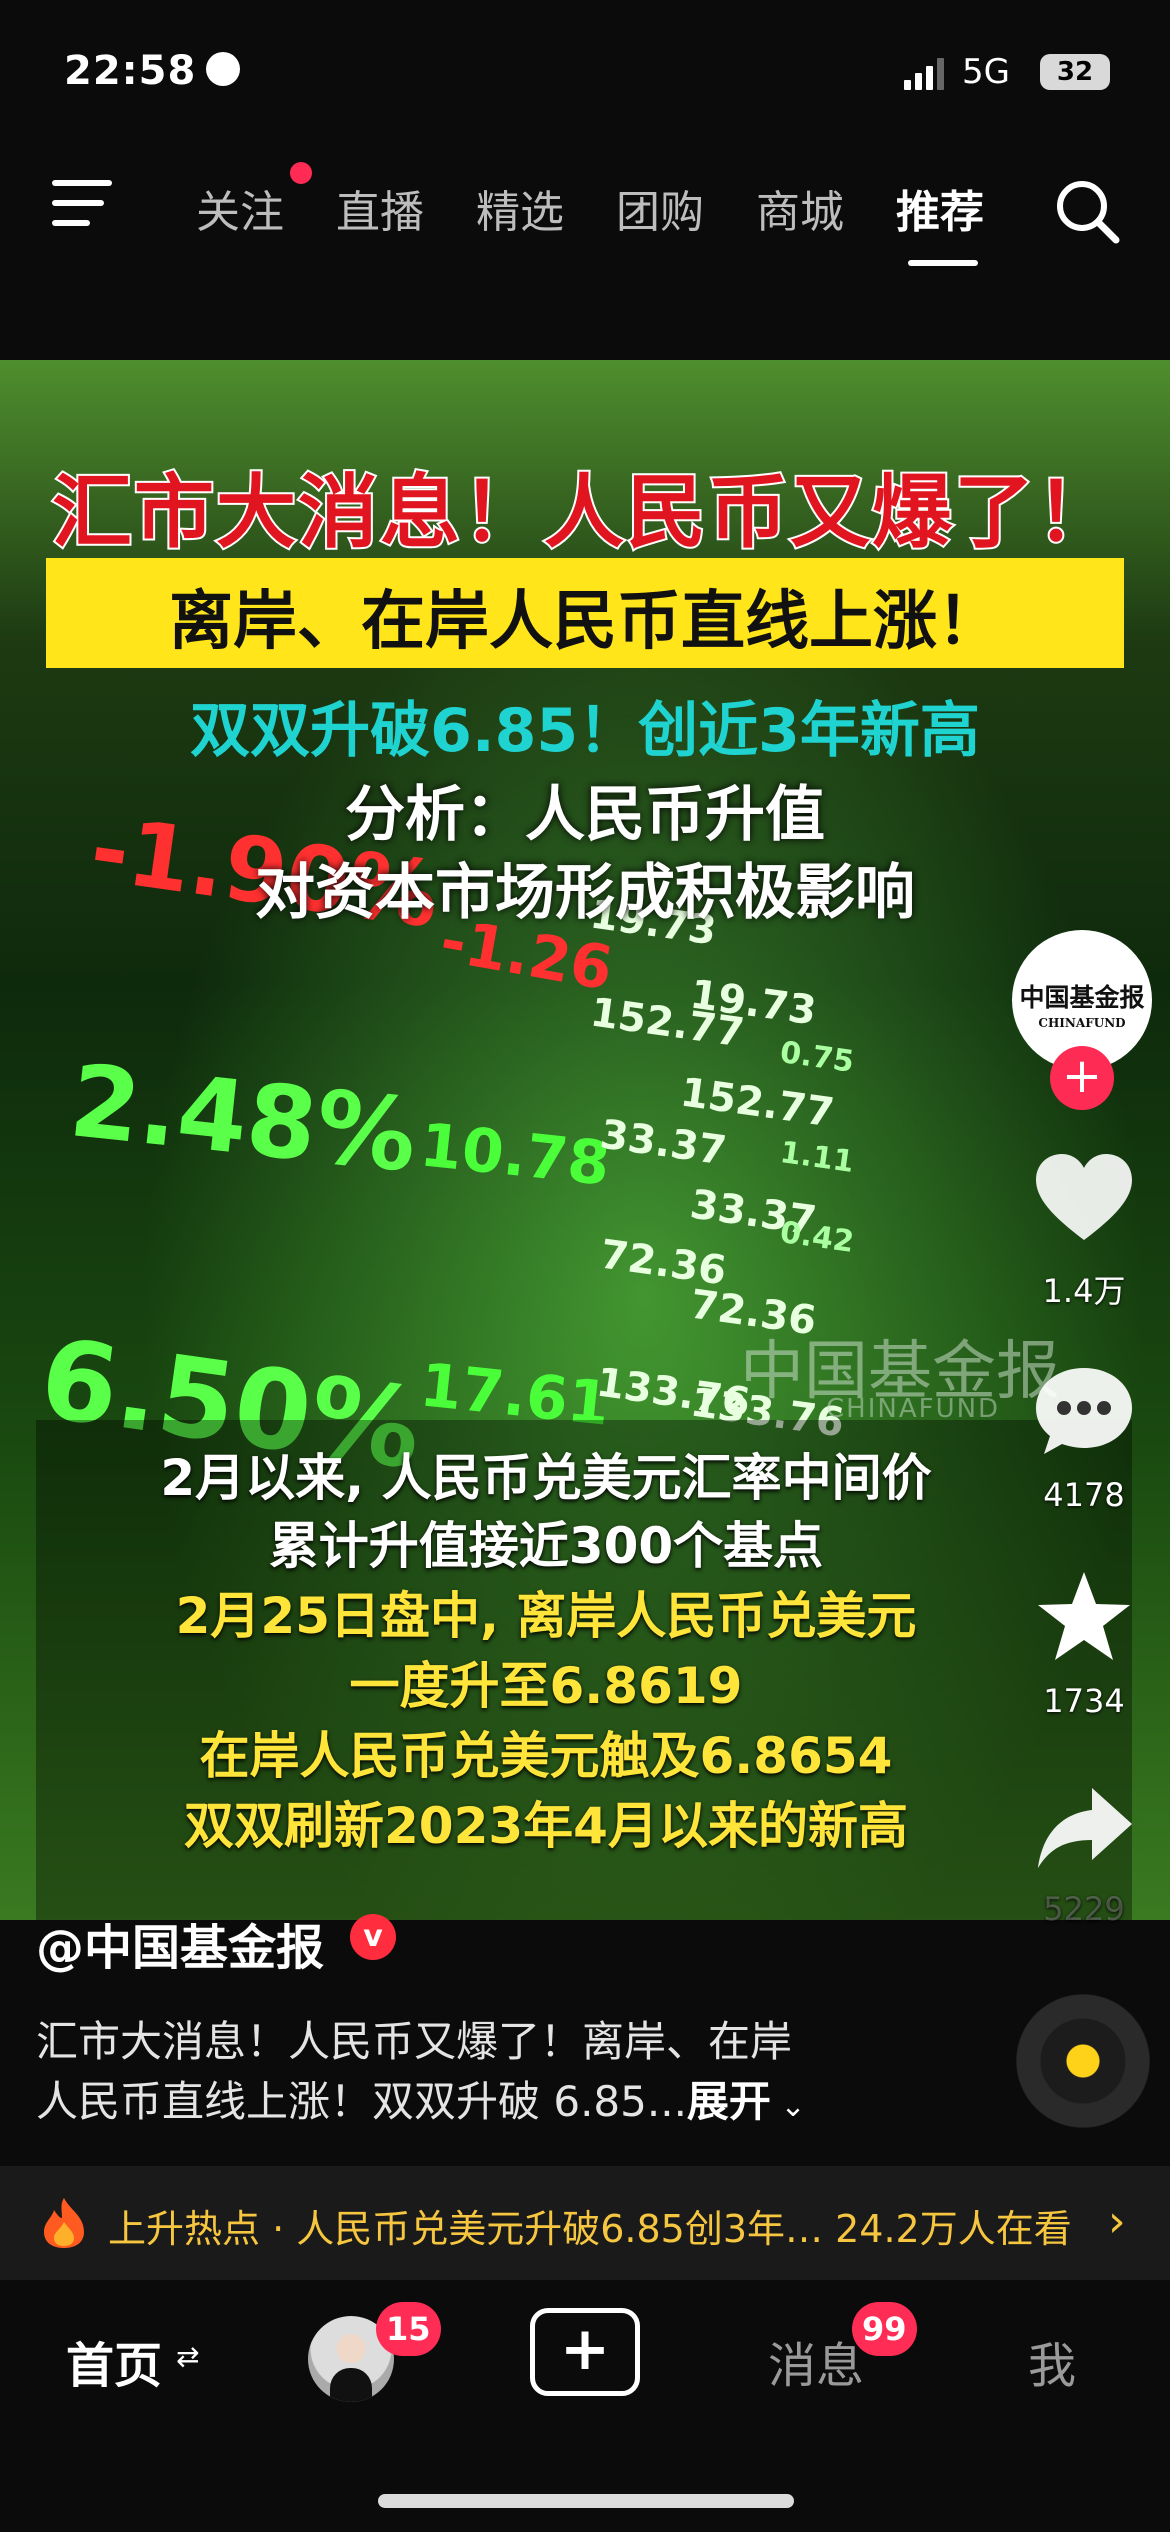 Image resolution: width=1170 pixels, height=2532 pixels. Describe the element at coordinates (546, 1546) in the screenshot. I see `caption-line: 累计升值接近300个基点` at that location.